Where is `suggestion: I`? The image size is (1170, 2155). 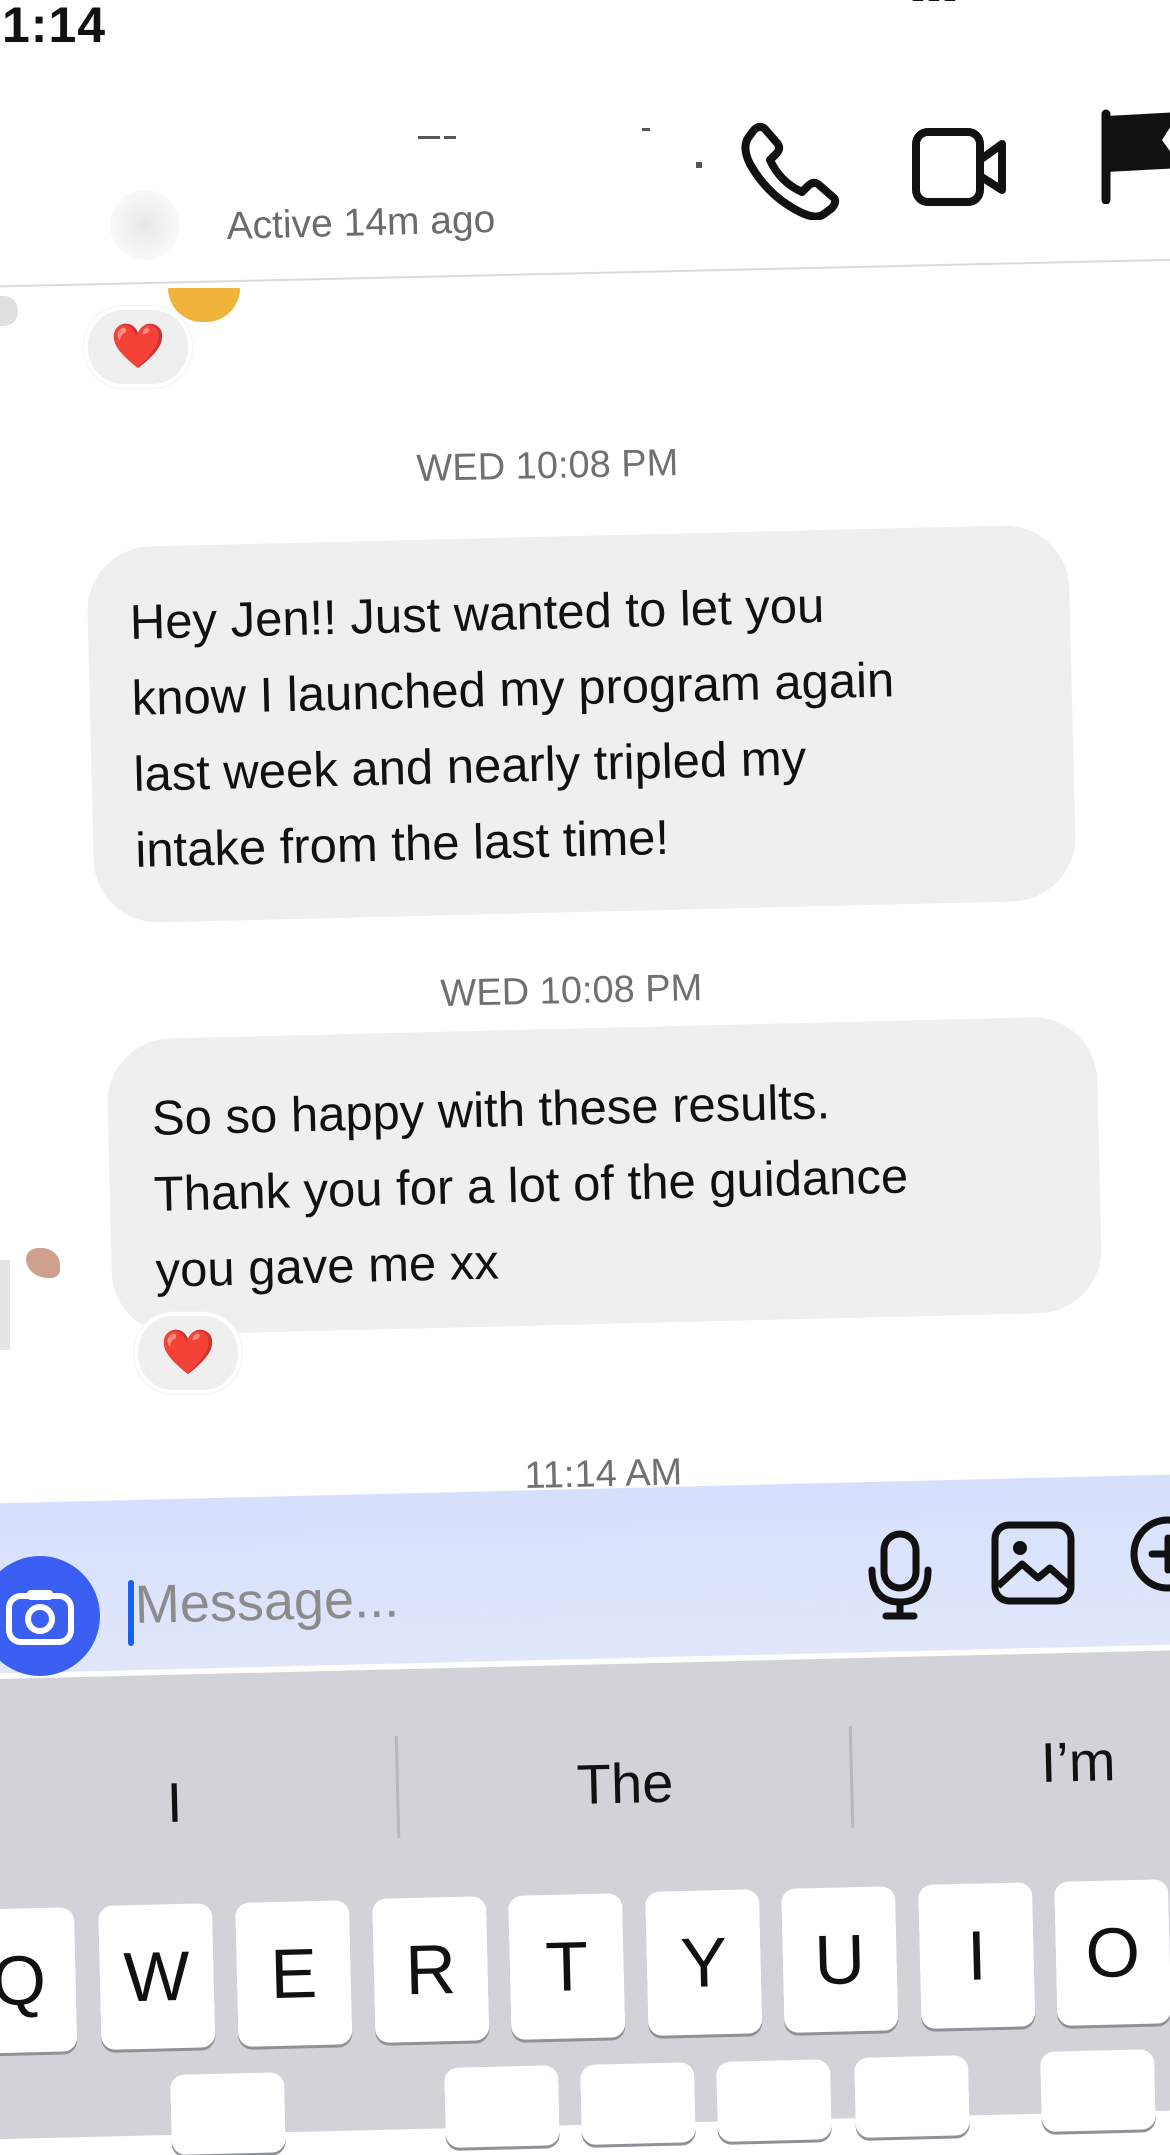
suggestion: I is located at coordinates (174, 1802).